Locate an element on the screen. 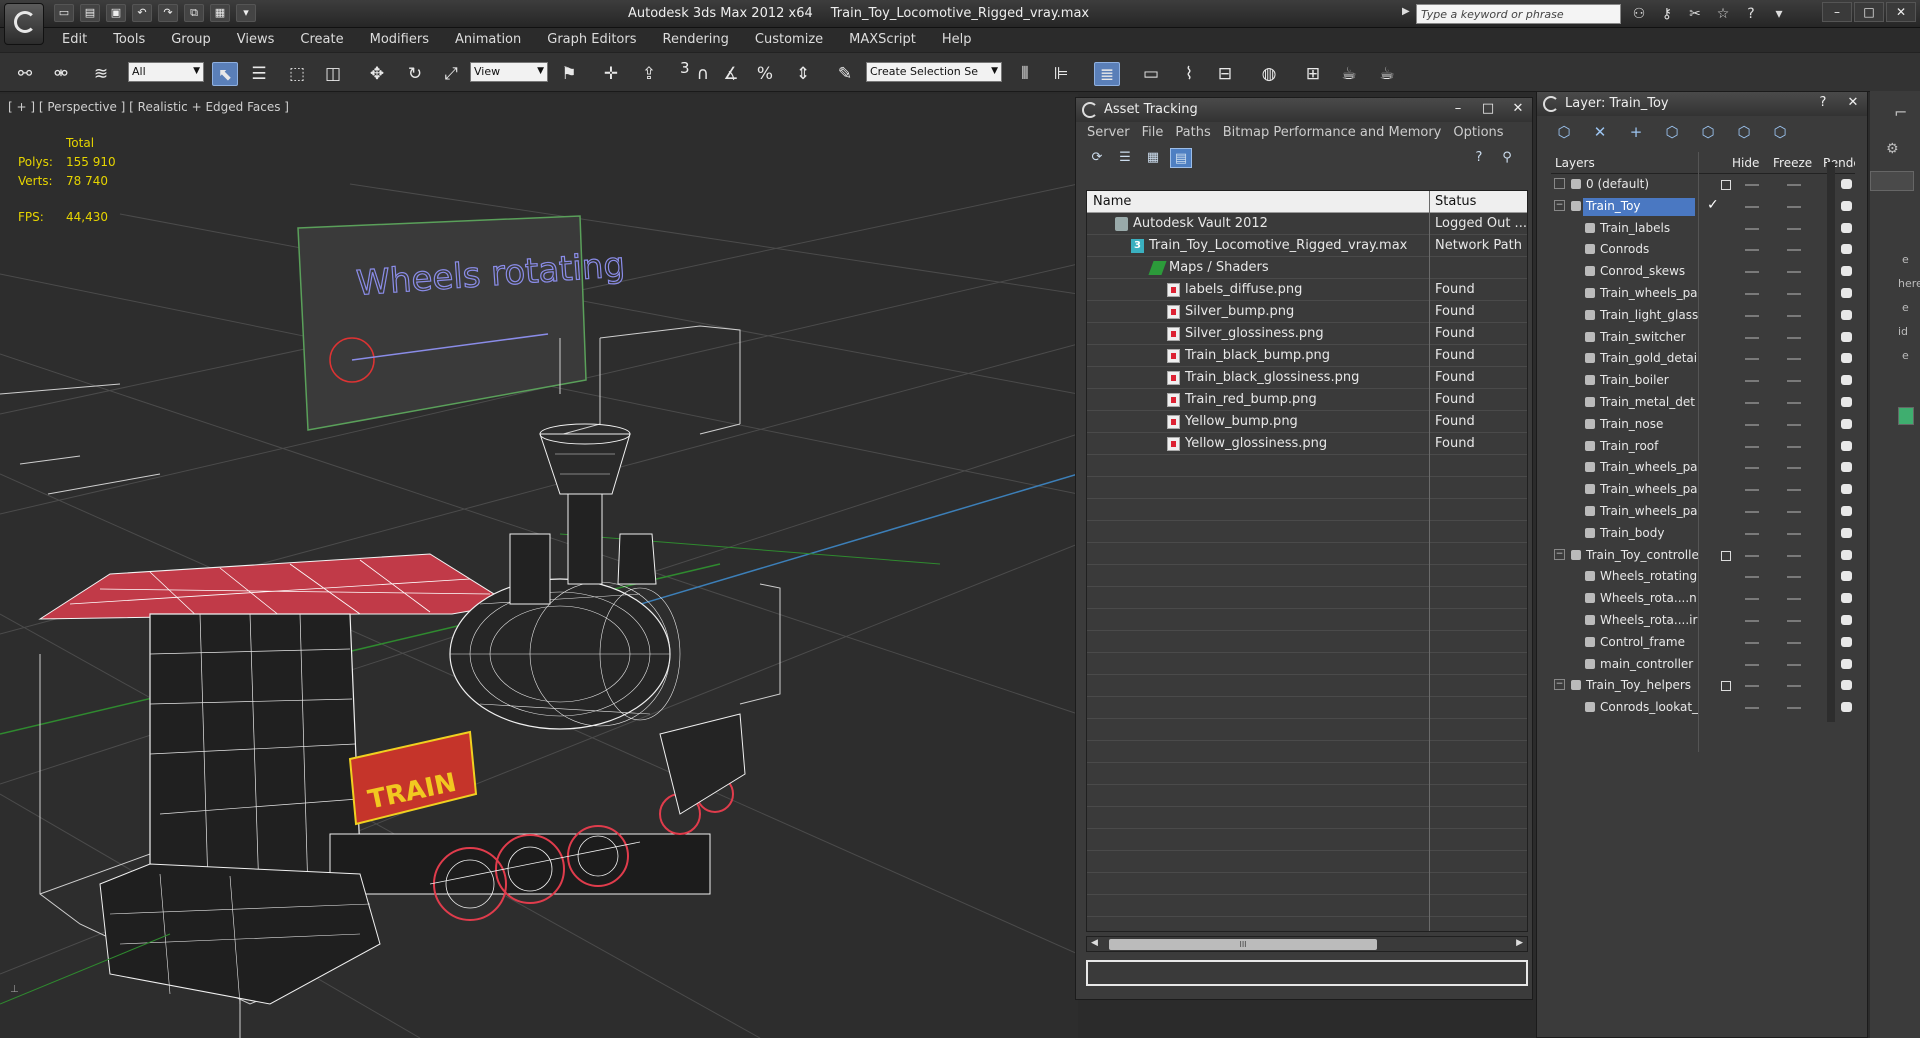 The height and width of the screenshot is (1038, 1920). render-production-icon: ☕ is located at coordinates (1387, 74).